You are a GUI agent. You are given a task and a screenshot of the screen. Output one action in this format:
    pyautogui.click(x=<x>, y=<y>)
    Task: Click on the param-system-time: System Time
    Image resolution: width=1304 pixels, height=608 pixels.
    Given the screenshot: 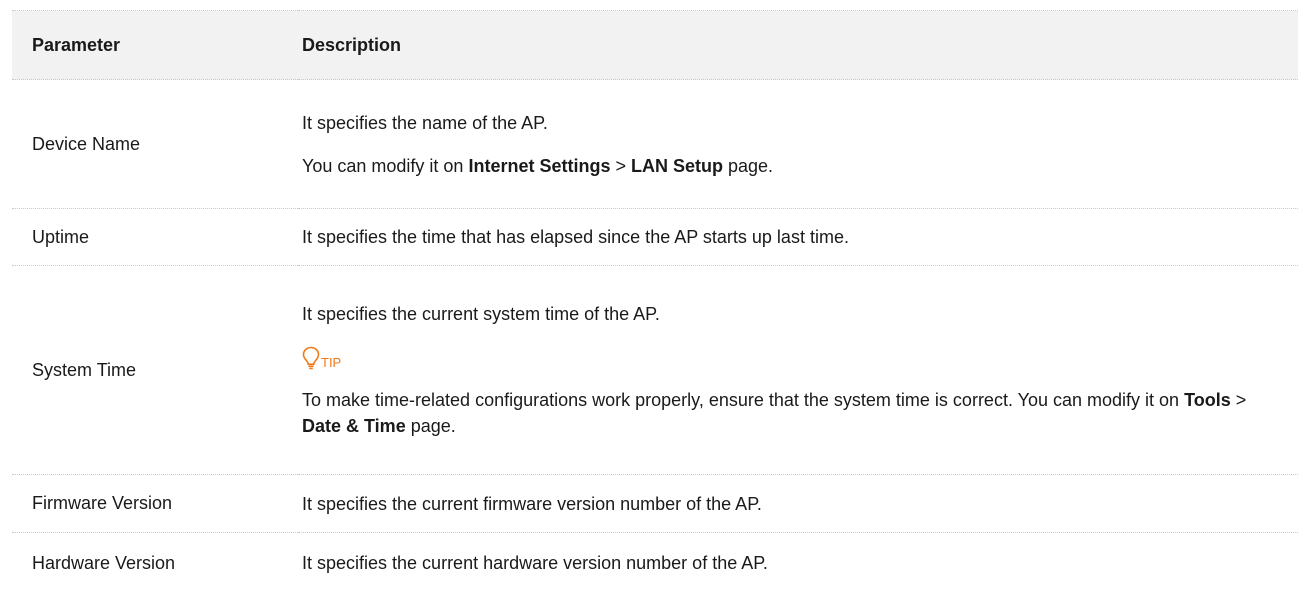 What is the action you would take?
    pyautogui.click(x=155, y=370)
    